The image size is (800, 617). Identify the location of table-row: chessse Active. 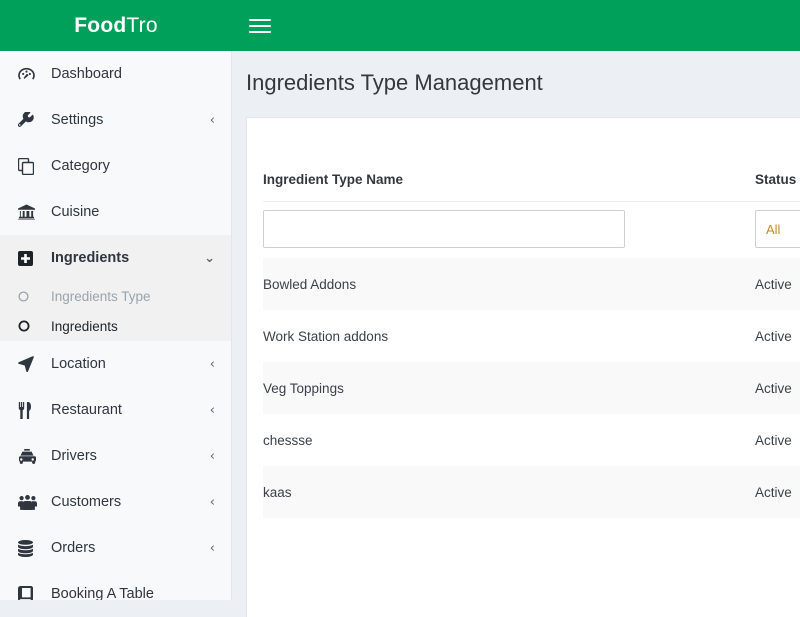
(531, 440).